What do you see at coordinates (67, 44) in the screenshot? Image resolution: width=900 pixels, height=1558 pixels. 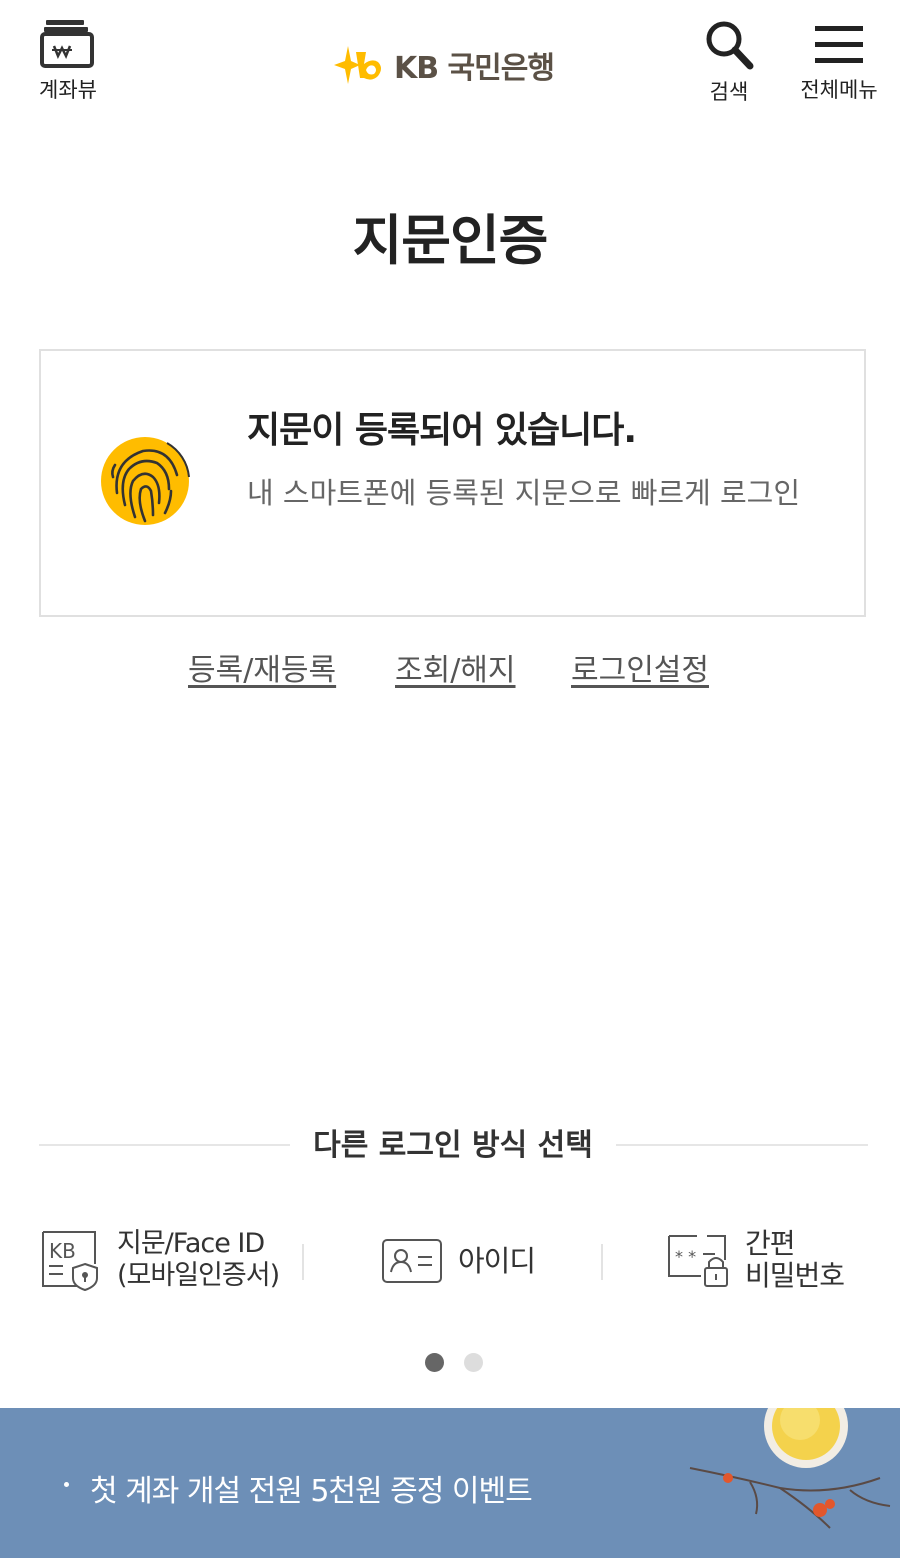 I see `wallet-icon` at bounding box center [67, 44].